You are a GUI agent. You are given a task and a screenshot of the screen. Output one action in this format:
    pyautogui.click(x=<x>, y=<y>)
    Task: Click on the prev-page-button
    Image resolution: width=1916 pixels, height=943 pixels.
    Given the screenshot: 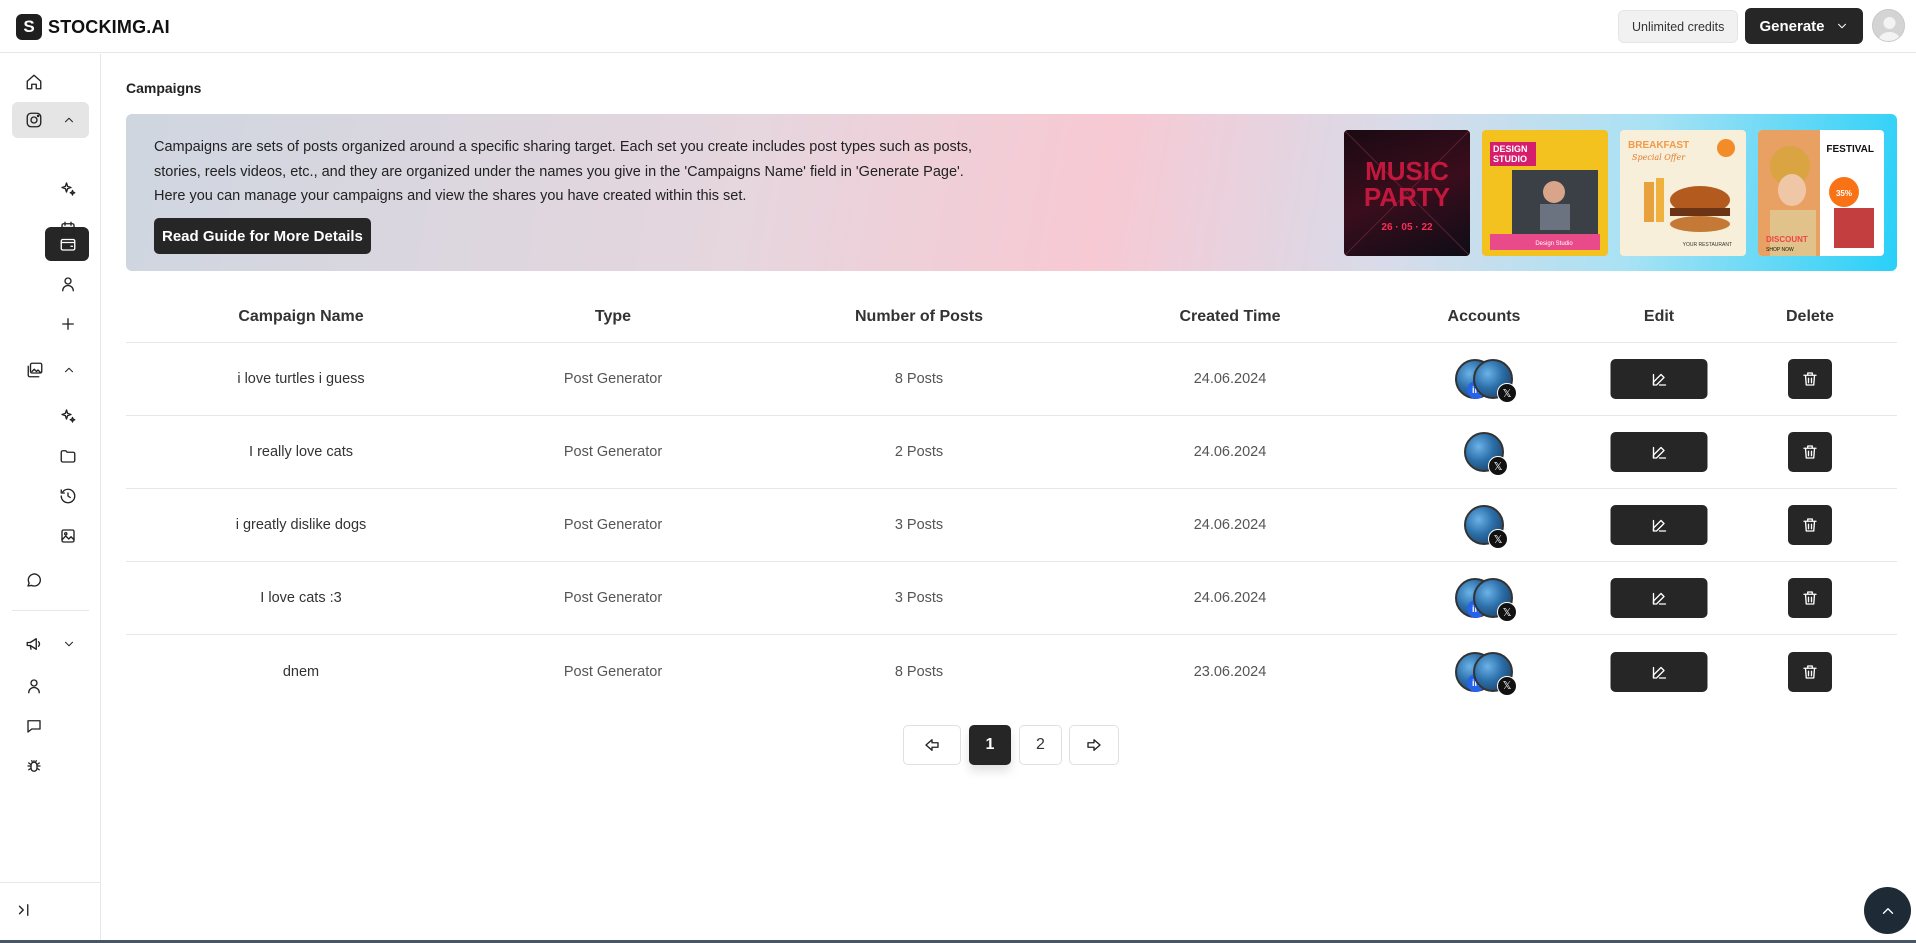 What is the action you would take?
    pyautogui.click(x=932, y=745)
    